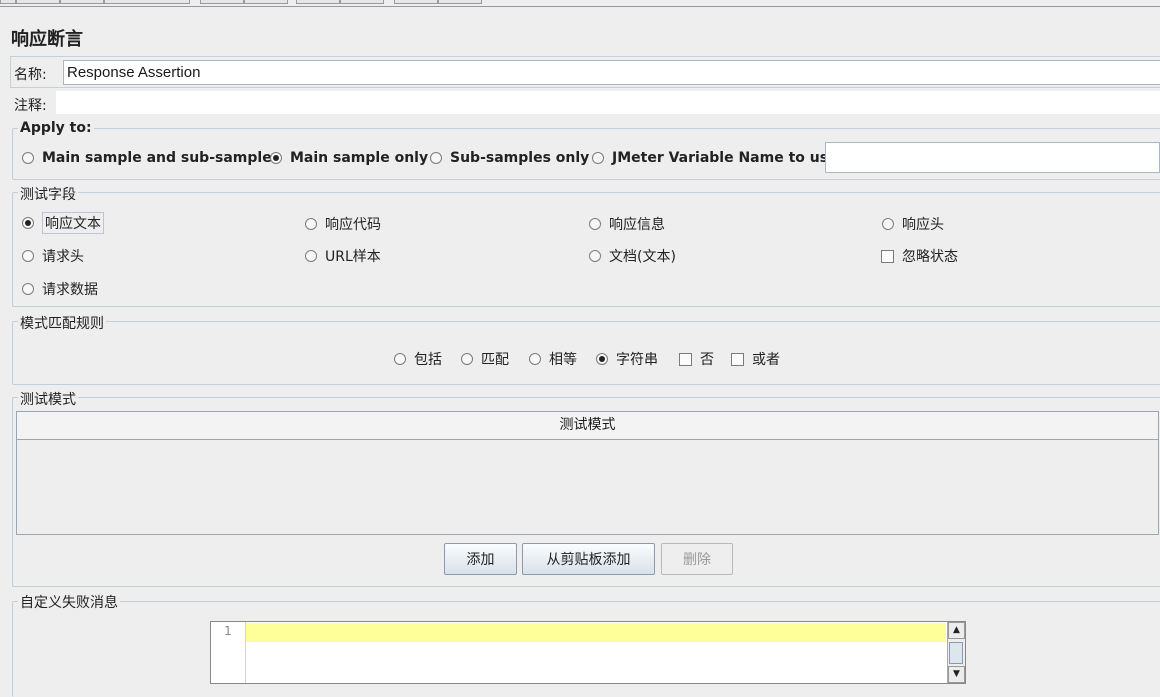 The height and width of the screenshot is (697, 1160). I want to click on test-field-option-label: 请求数据, so click(70, 290).